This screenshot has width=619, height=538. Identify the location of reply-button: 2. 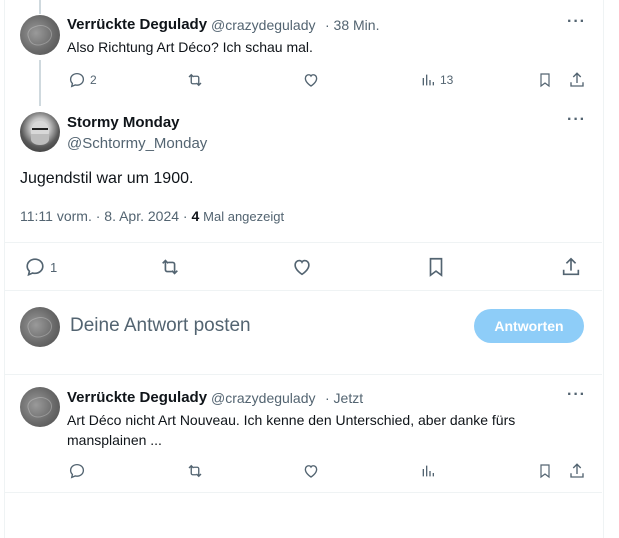
(82, 80).